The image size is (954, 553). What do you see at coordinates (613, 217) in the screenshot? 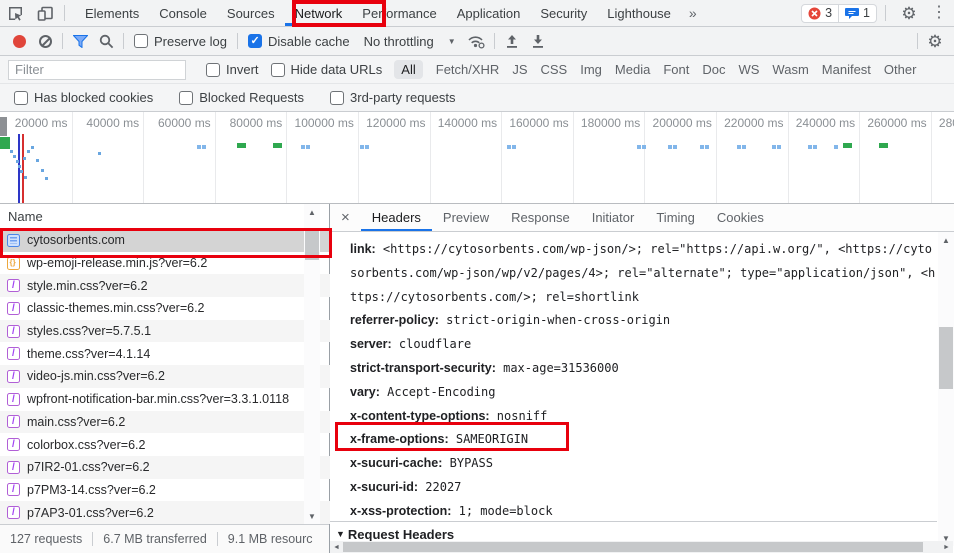
I see `details-tab-initiator: Initiator` at bounding box center [613, 217].